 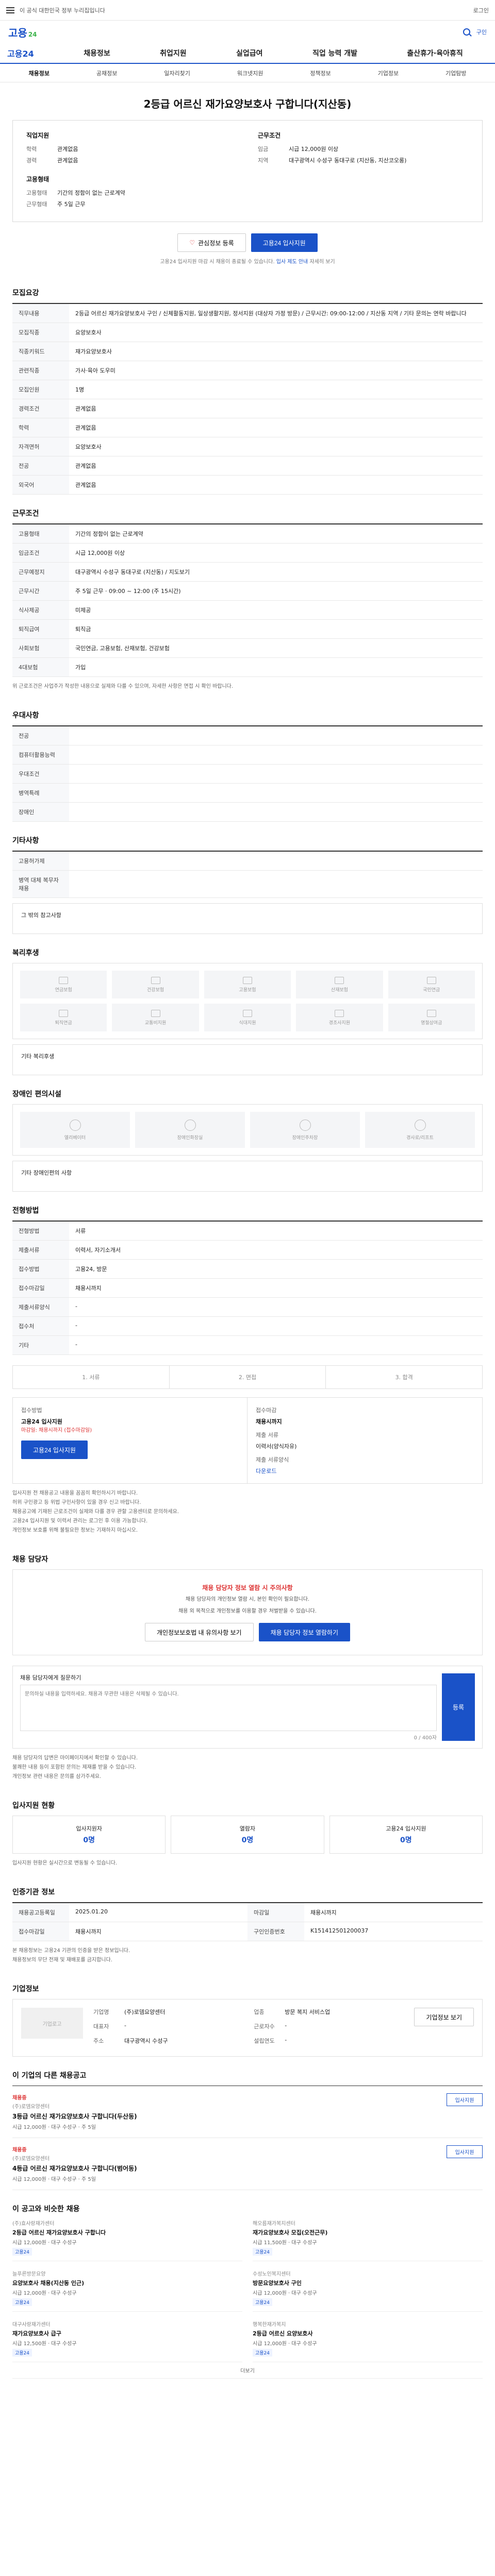 What do you see at coordinates (365, 1471) in the screenshot?
I see `download-link: 다운로드` at bounding box center [365, 1471].